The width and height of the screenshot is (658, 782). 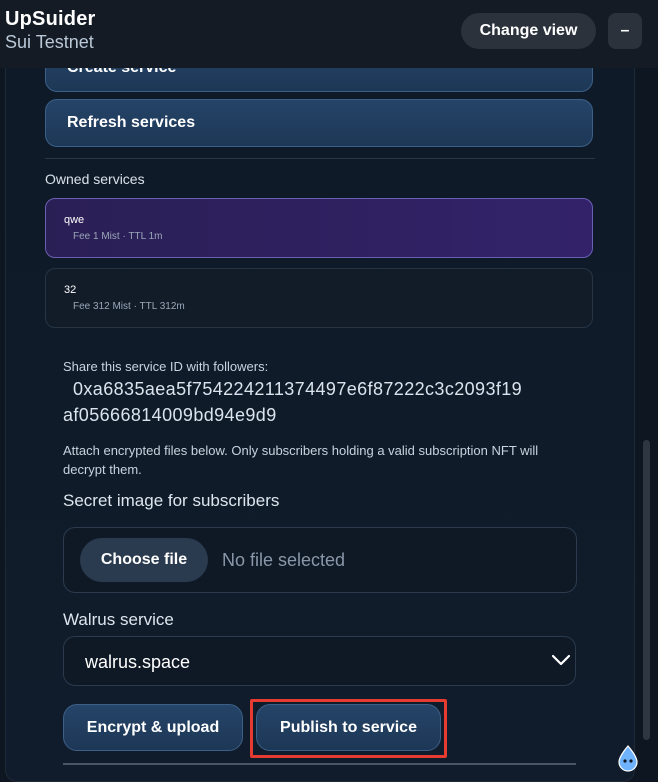 What do you see at coordinates (138, 662) in the screenshot?
I see `walrus-service-value: walrus.space` at bounding box center [138, 662].